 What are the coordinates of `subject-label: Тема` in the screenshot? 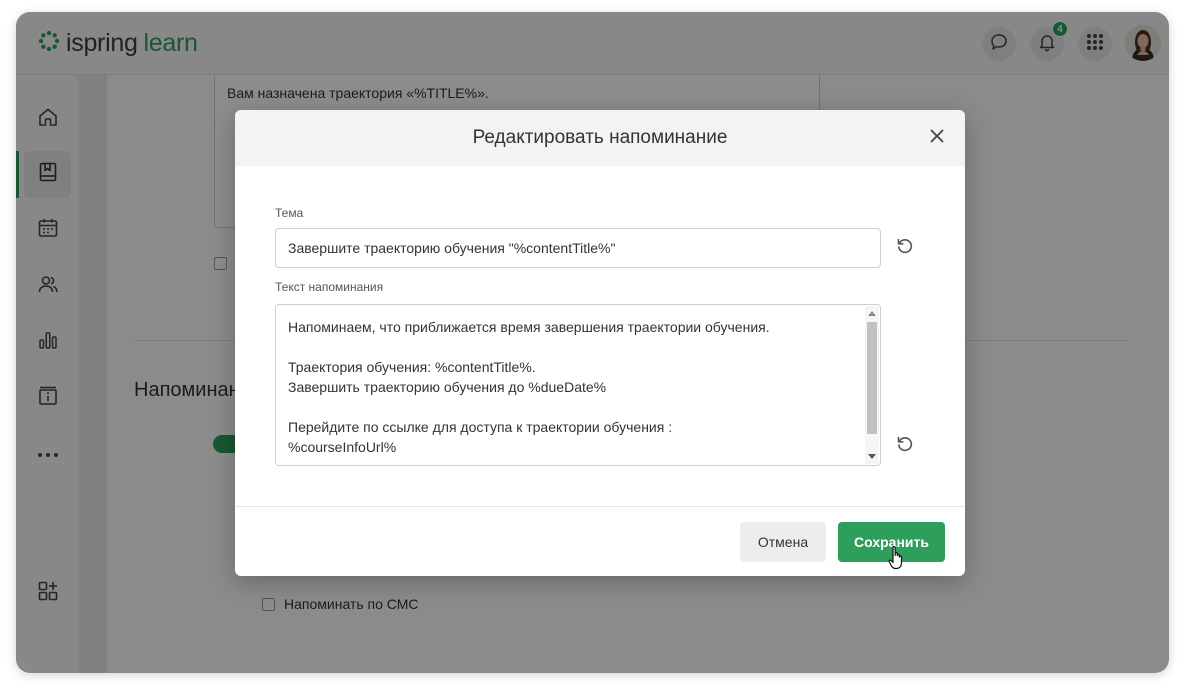 It's located at (289, 213).